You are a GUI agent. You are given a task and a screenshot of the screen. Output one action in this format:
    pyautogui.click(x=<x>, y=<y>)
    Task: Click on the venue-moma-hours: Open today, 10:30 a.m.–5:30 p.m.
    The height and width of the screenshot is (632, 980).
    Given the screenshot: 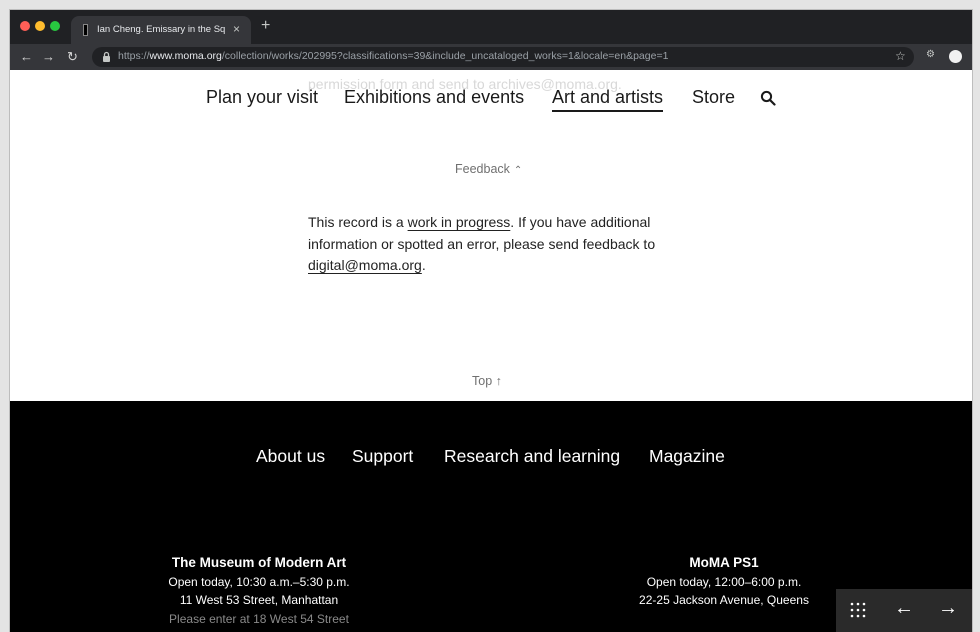 What is the action you would take?
    pyautogui.click(x=259, y=581)
    